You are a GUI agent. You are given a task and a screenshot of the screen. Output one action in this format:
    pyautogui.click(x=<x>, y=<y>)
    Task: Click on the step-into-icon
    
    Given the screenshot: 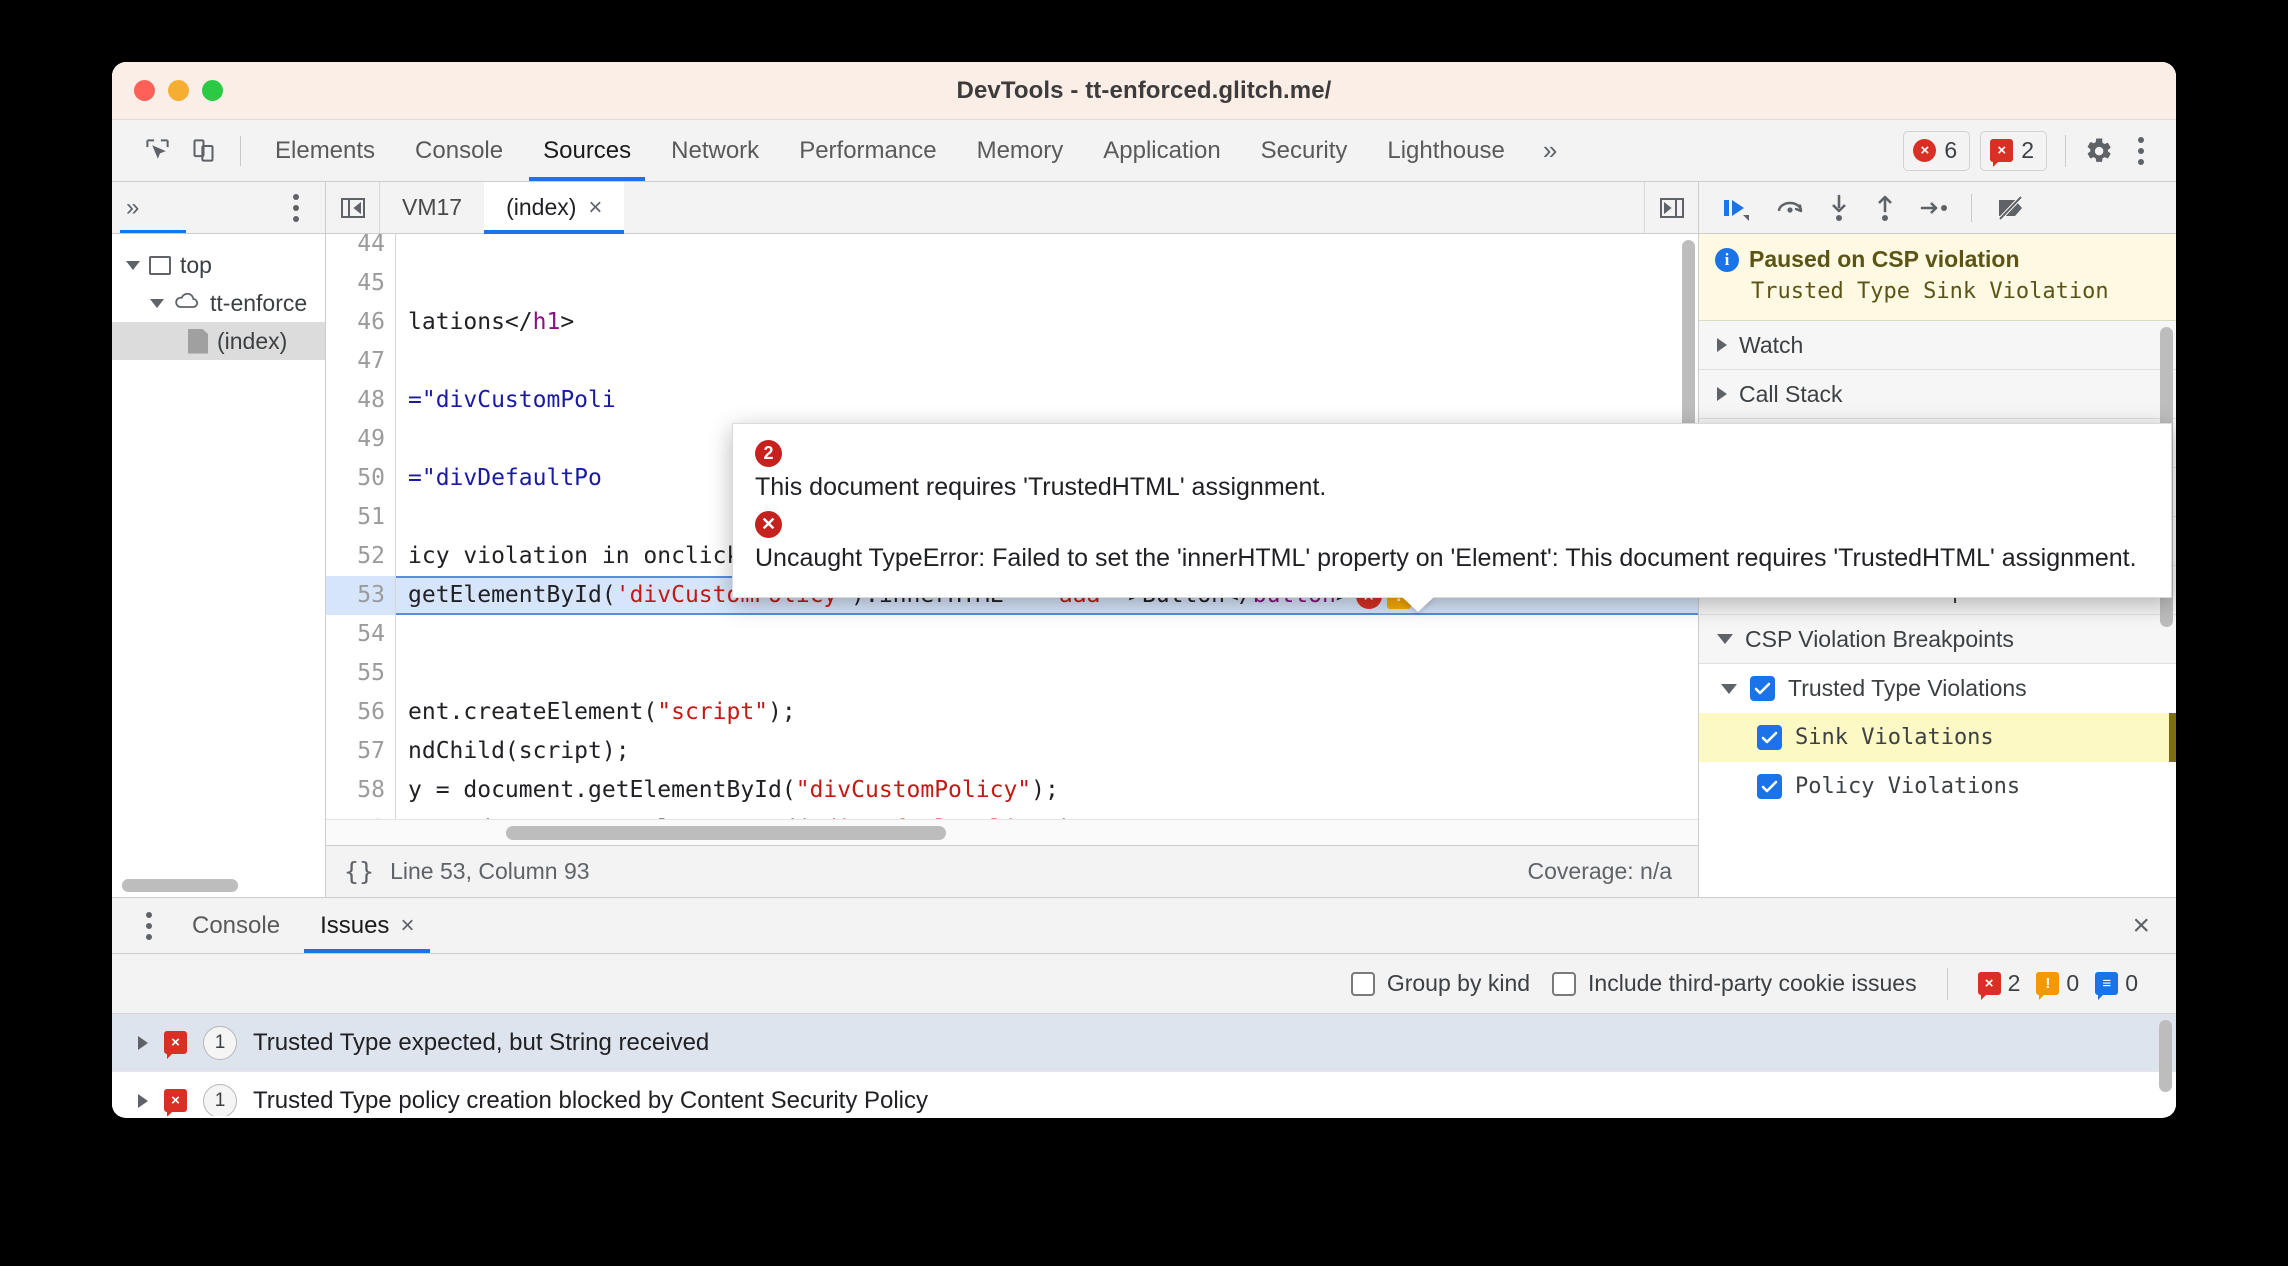 What is the action you would take?
    pyautogui.click(x=1839, y=208)
    